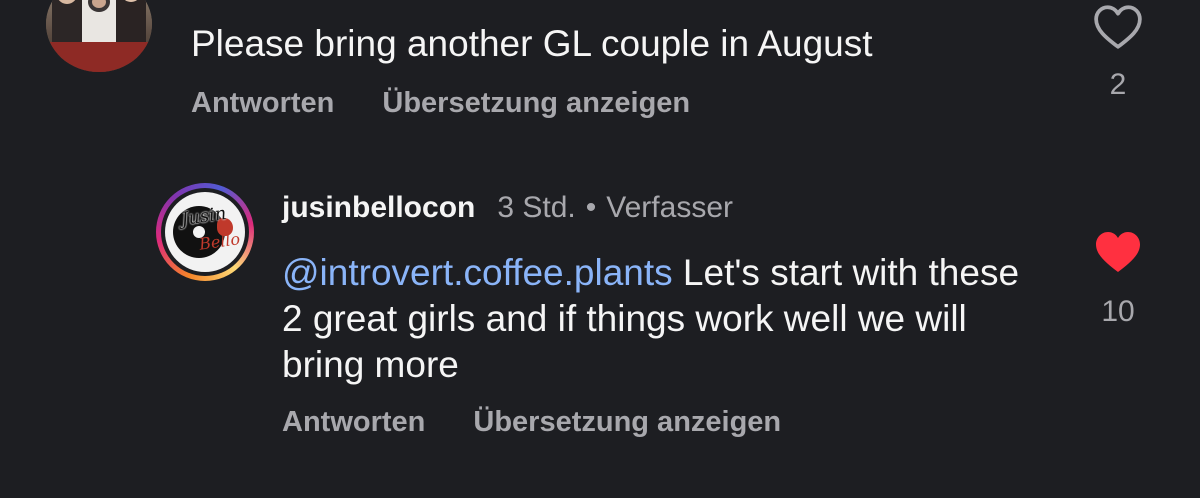 The height and width of the screenshot is (498, 1200). I want to click on mention-link: @introvert.coffee.plants, so click(477, 272).